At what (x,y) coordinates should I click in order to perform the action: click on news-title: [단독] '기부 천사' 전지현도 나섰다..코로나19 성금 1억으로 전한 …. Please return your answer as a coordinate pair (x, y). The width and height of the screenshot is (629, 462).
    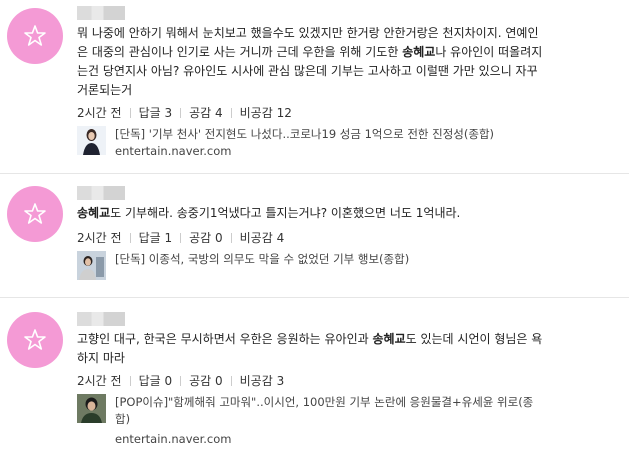
    Looking at the image, I should click on (304, 134).